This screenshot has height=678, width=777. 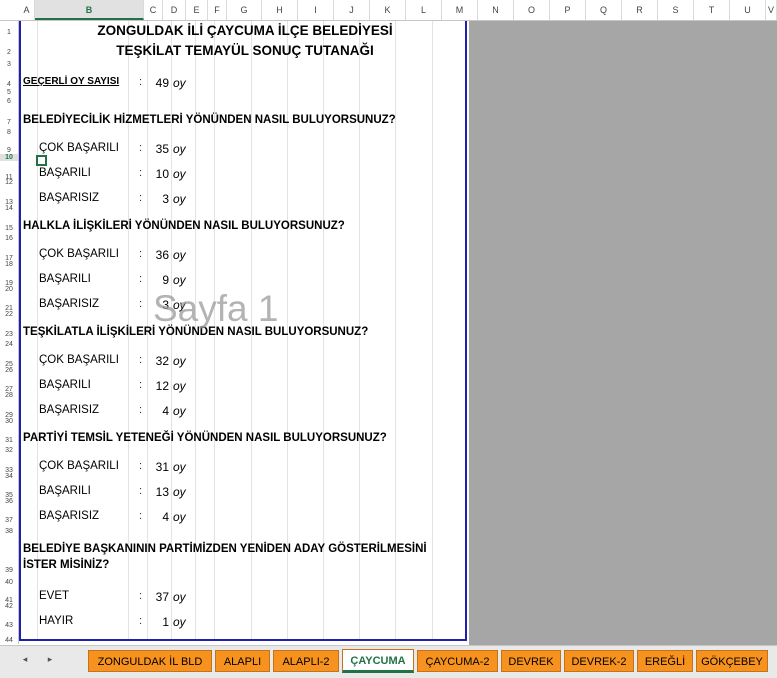 What do you see at coordinates (532, 10) in the screenshot?
I see `column-header-o: O` at bounding box center [532, 10].